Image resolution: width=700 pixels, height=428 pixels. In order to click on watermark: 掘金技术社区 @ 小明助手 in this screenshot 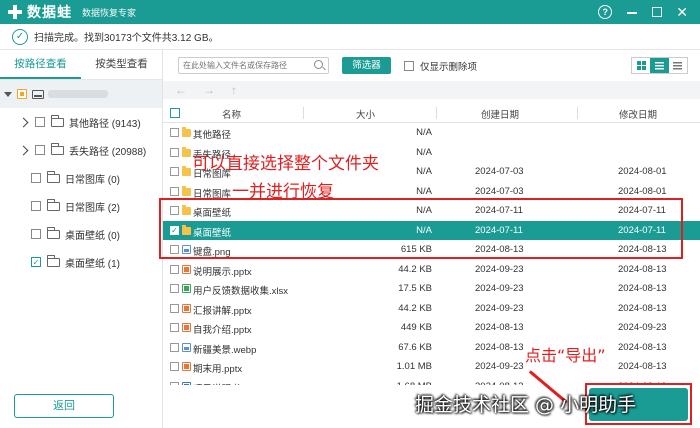, I will do `click(526, 405)`.